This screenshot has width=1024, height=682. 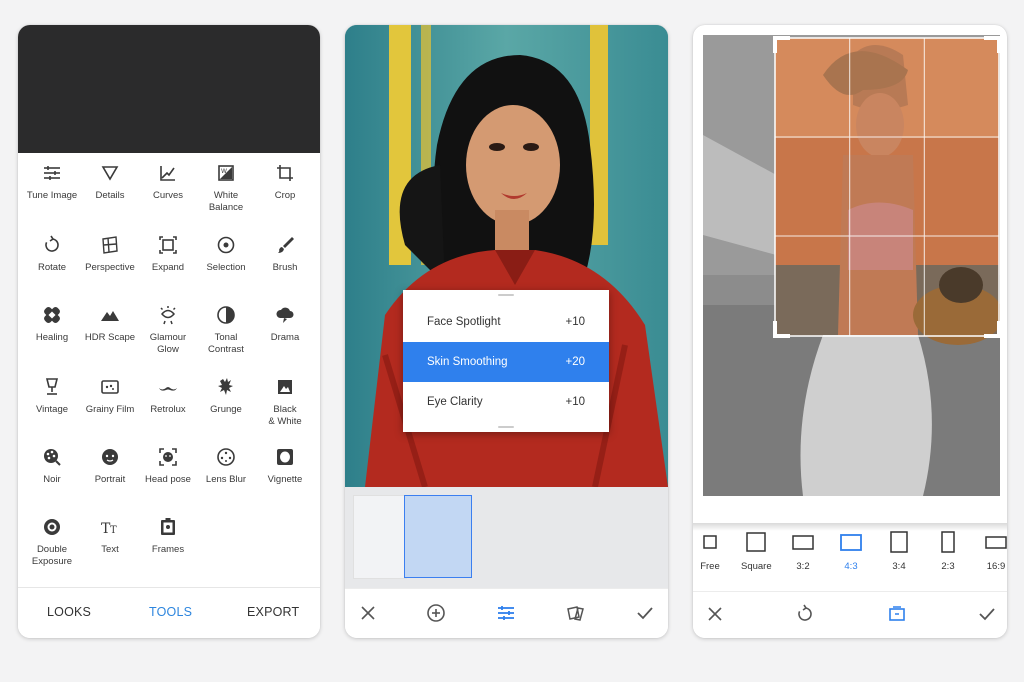 I want to click on ratio-4-3: 4:3, so click(x=851, y=551).